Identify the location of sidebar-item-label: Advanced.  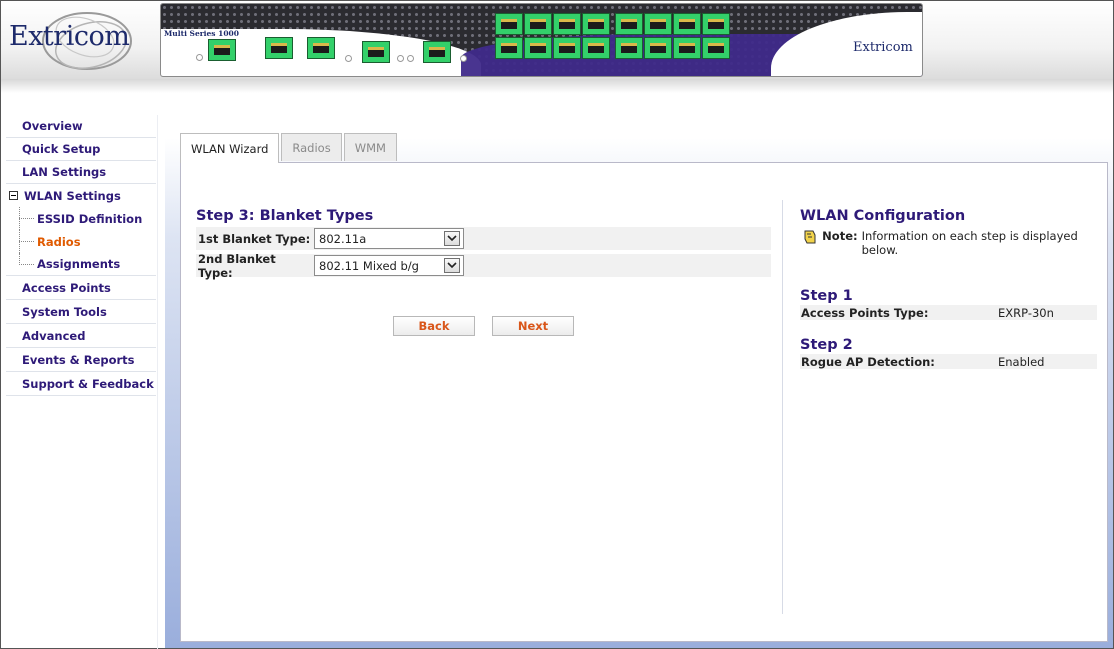
(54, 335).